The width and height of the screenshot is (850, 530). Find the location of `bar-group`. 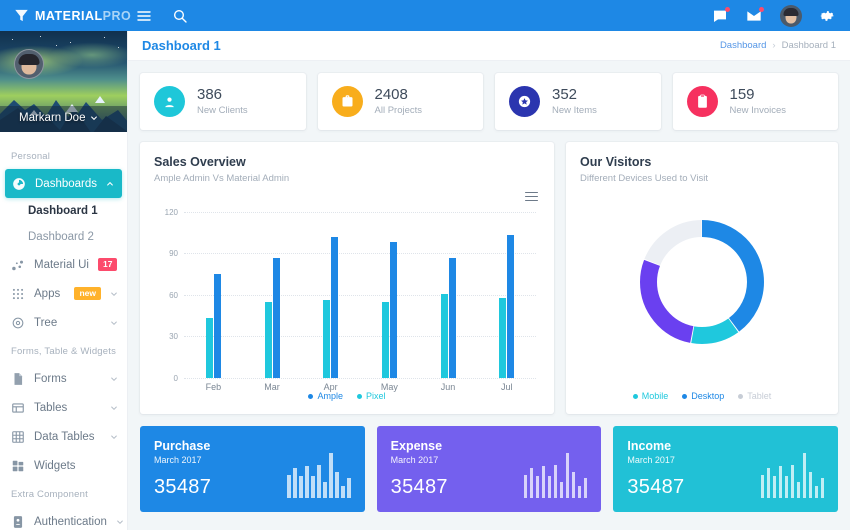

bar-group is located at coordinates (389, 288).